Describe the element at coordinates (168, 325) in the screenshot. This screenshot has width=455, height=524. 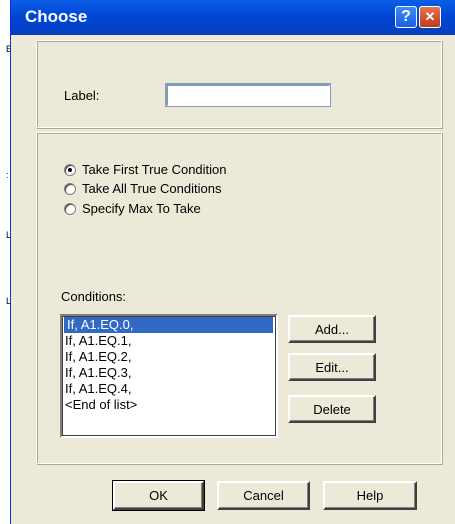
I see `list-item: If, A1.EQ.0,` at that location.